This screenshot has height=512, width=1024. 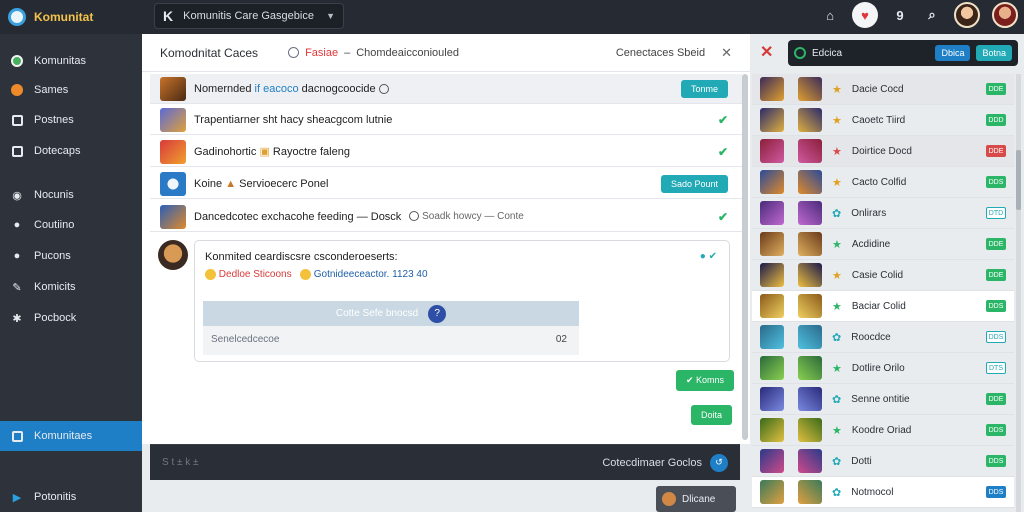 What do you see at coordinates (869, 213) in the screenshot?
I see `item-name: Onlirars` at bounding box center [869, 213].